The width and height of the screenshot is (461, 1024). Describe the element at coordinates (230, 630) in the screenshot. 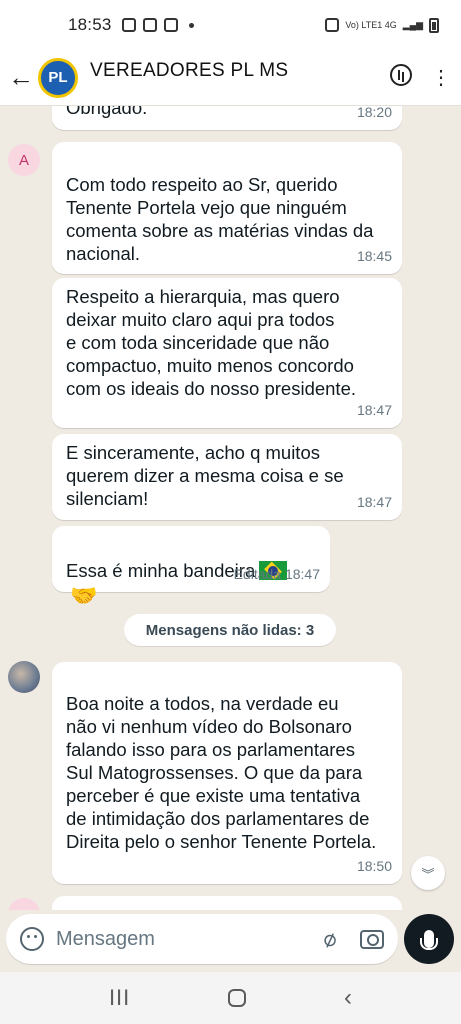

I see `unread-messages-divider: Mensagens não lidas: 3` at that location.